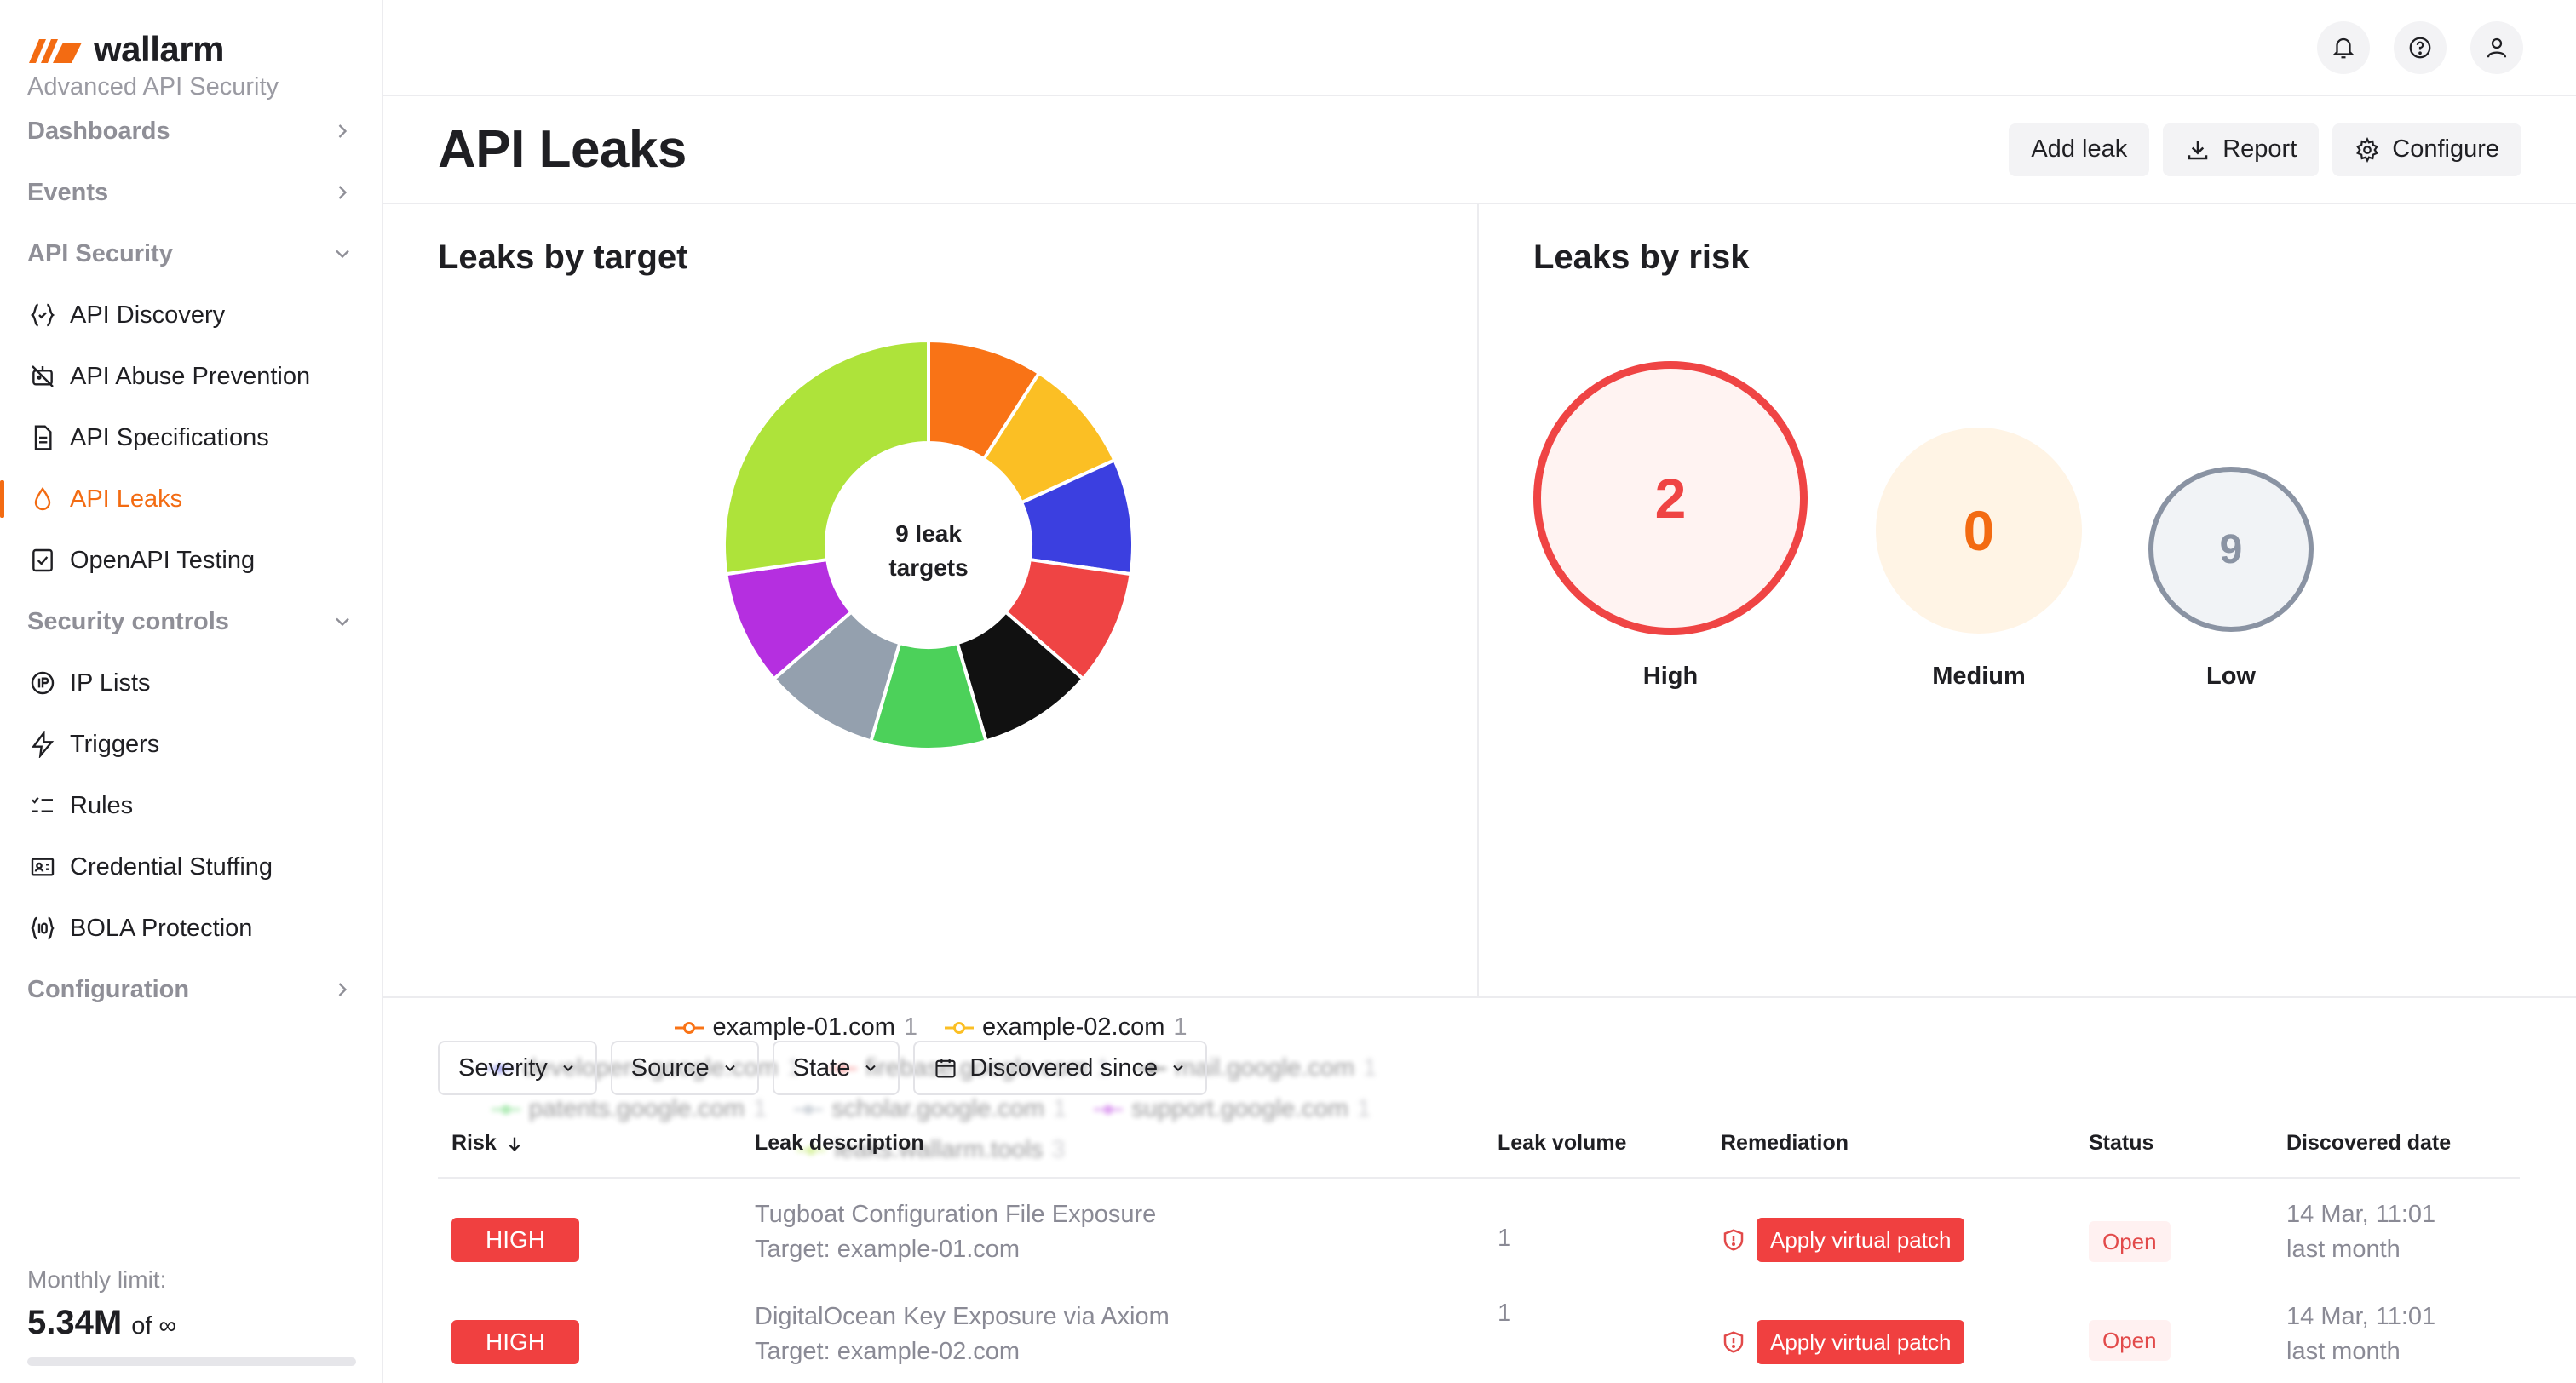 This screenshot has width=2576, height=1383. What do you see at coordinates (154, 1326) in the screenshot?
I see `limit-of: of ∞` at bounding box center [154, 1326].